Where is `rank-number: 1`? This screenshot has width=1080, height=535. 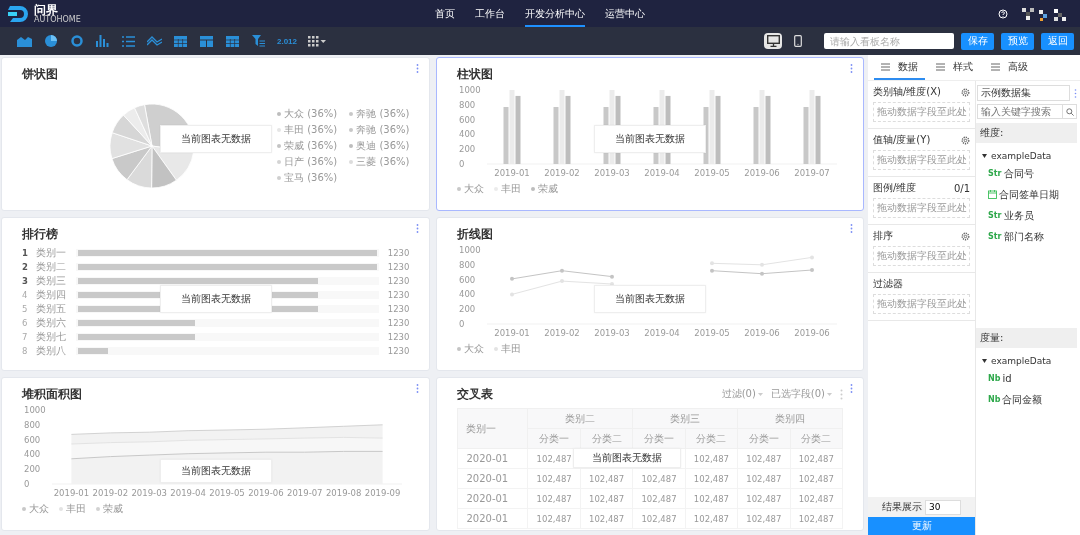 rank-number: 1 is located at coordinates (25, 252).